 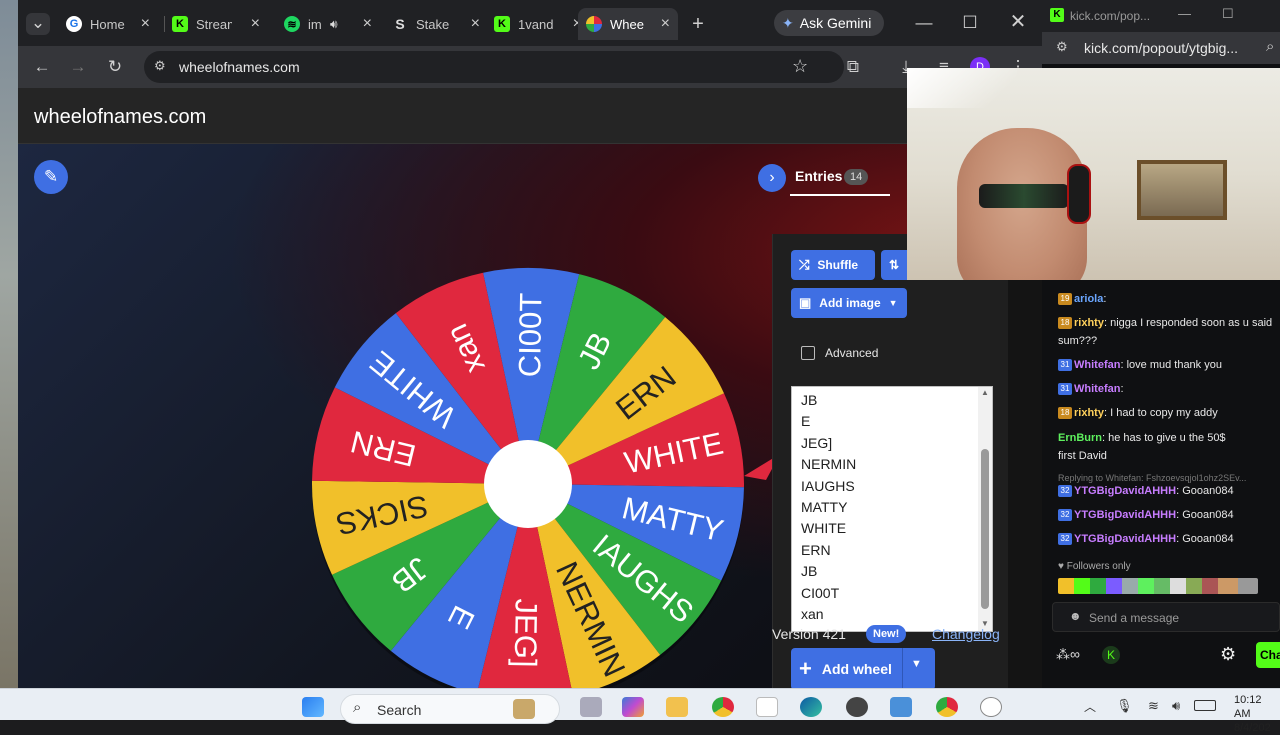 I want to click on chat-text: I had to copy my addy, so click(x=1164, y=413).